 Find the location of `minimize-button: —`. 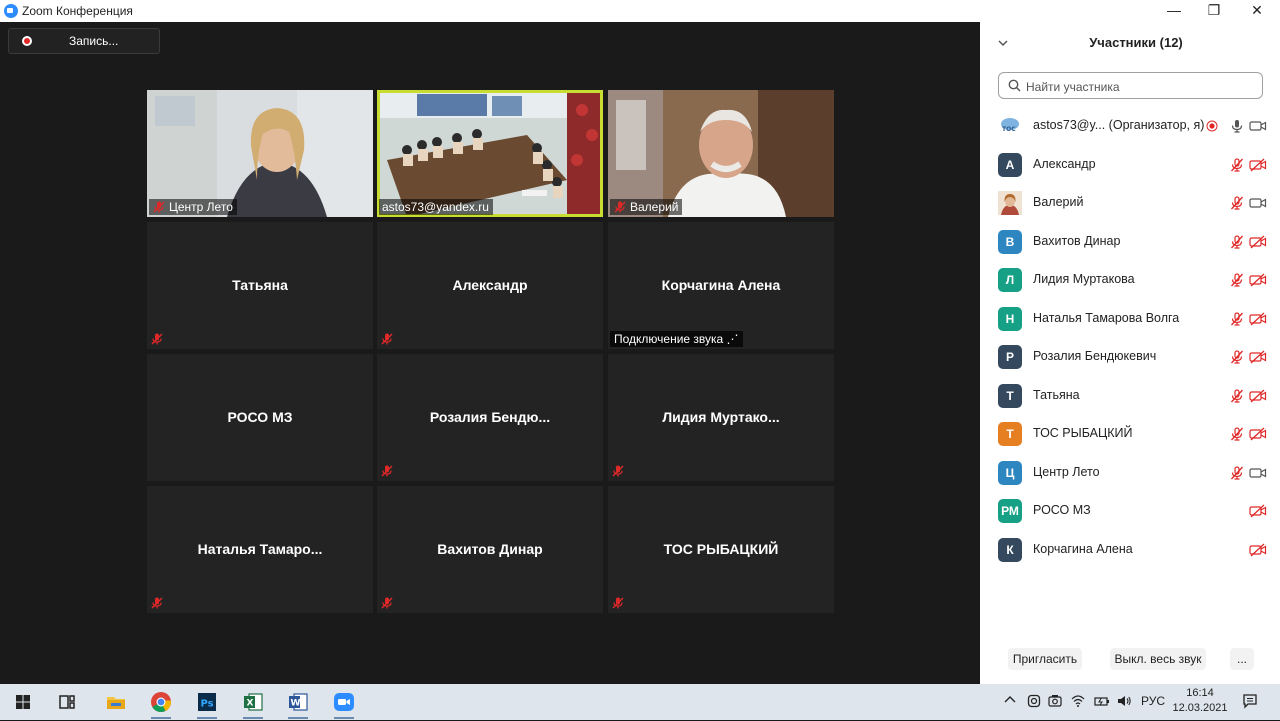

minimize-button: — is located at coordinates (1174, 11).